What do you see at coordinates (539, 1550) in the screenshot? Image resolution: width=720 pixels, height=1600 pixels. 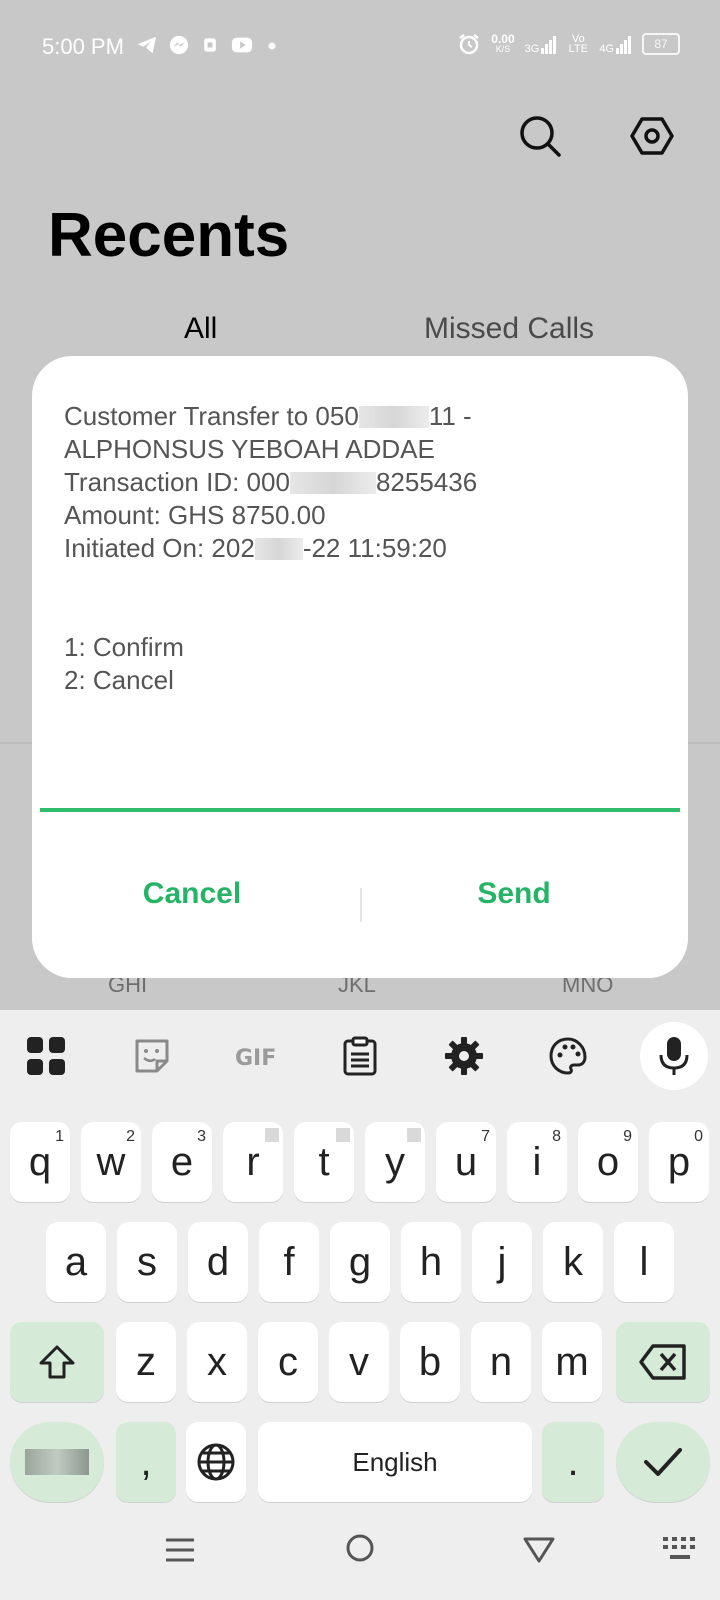 I see `back-icon` at bounding box center [539, 1550].